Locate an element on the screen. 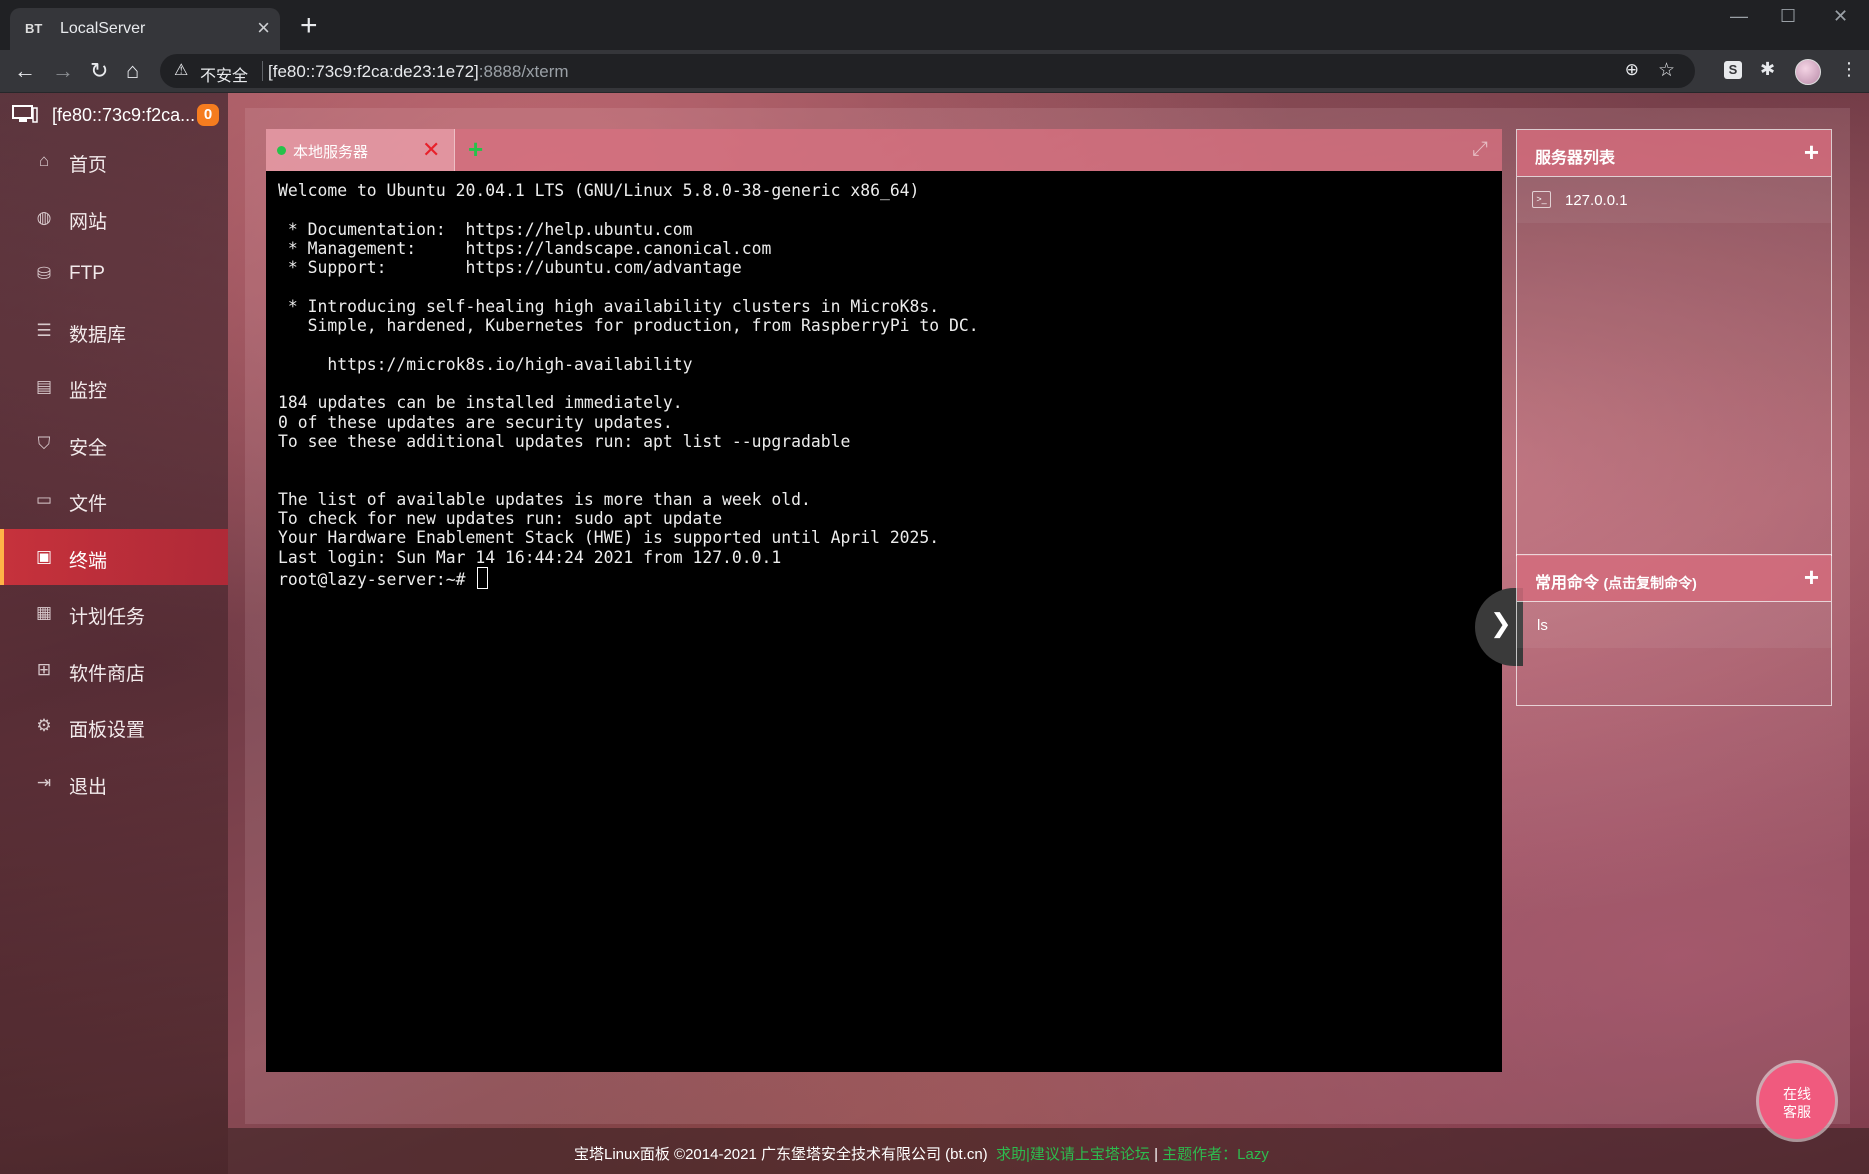 The image size is (1869, 1174). sidebar-item-10: ⚙ 面板设置 is located at coordinates (114, 726).